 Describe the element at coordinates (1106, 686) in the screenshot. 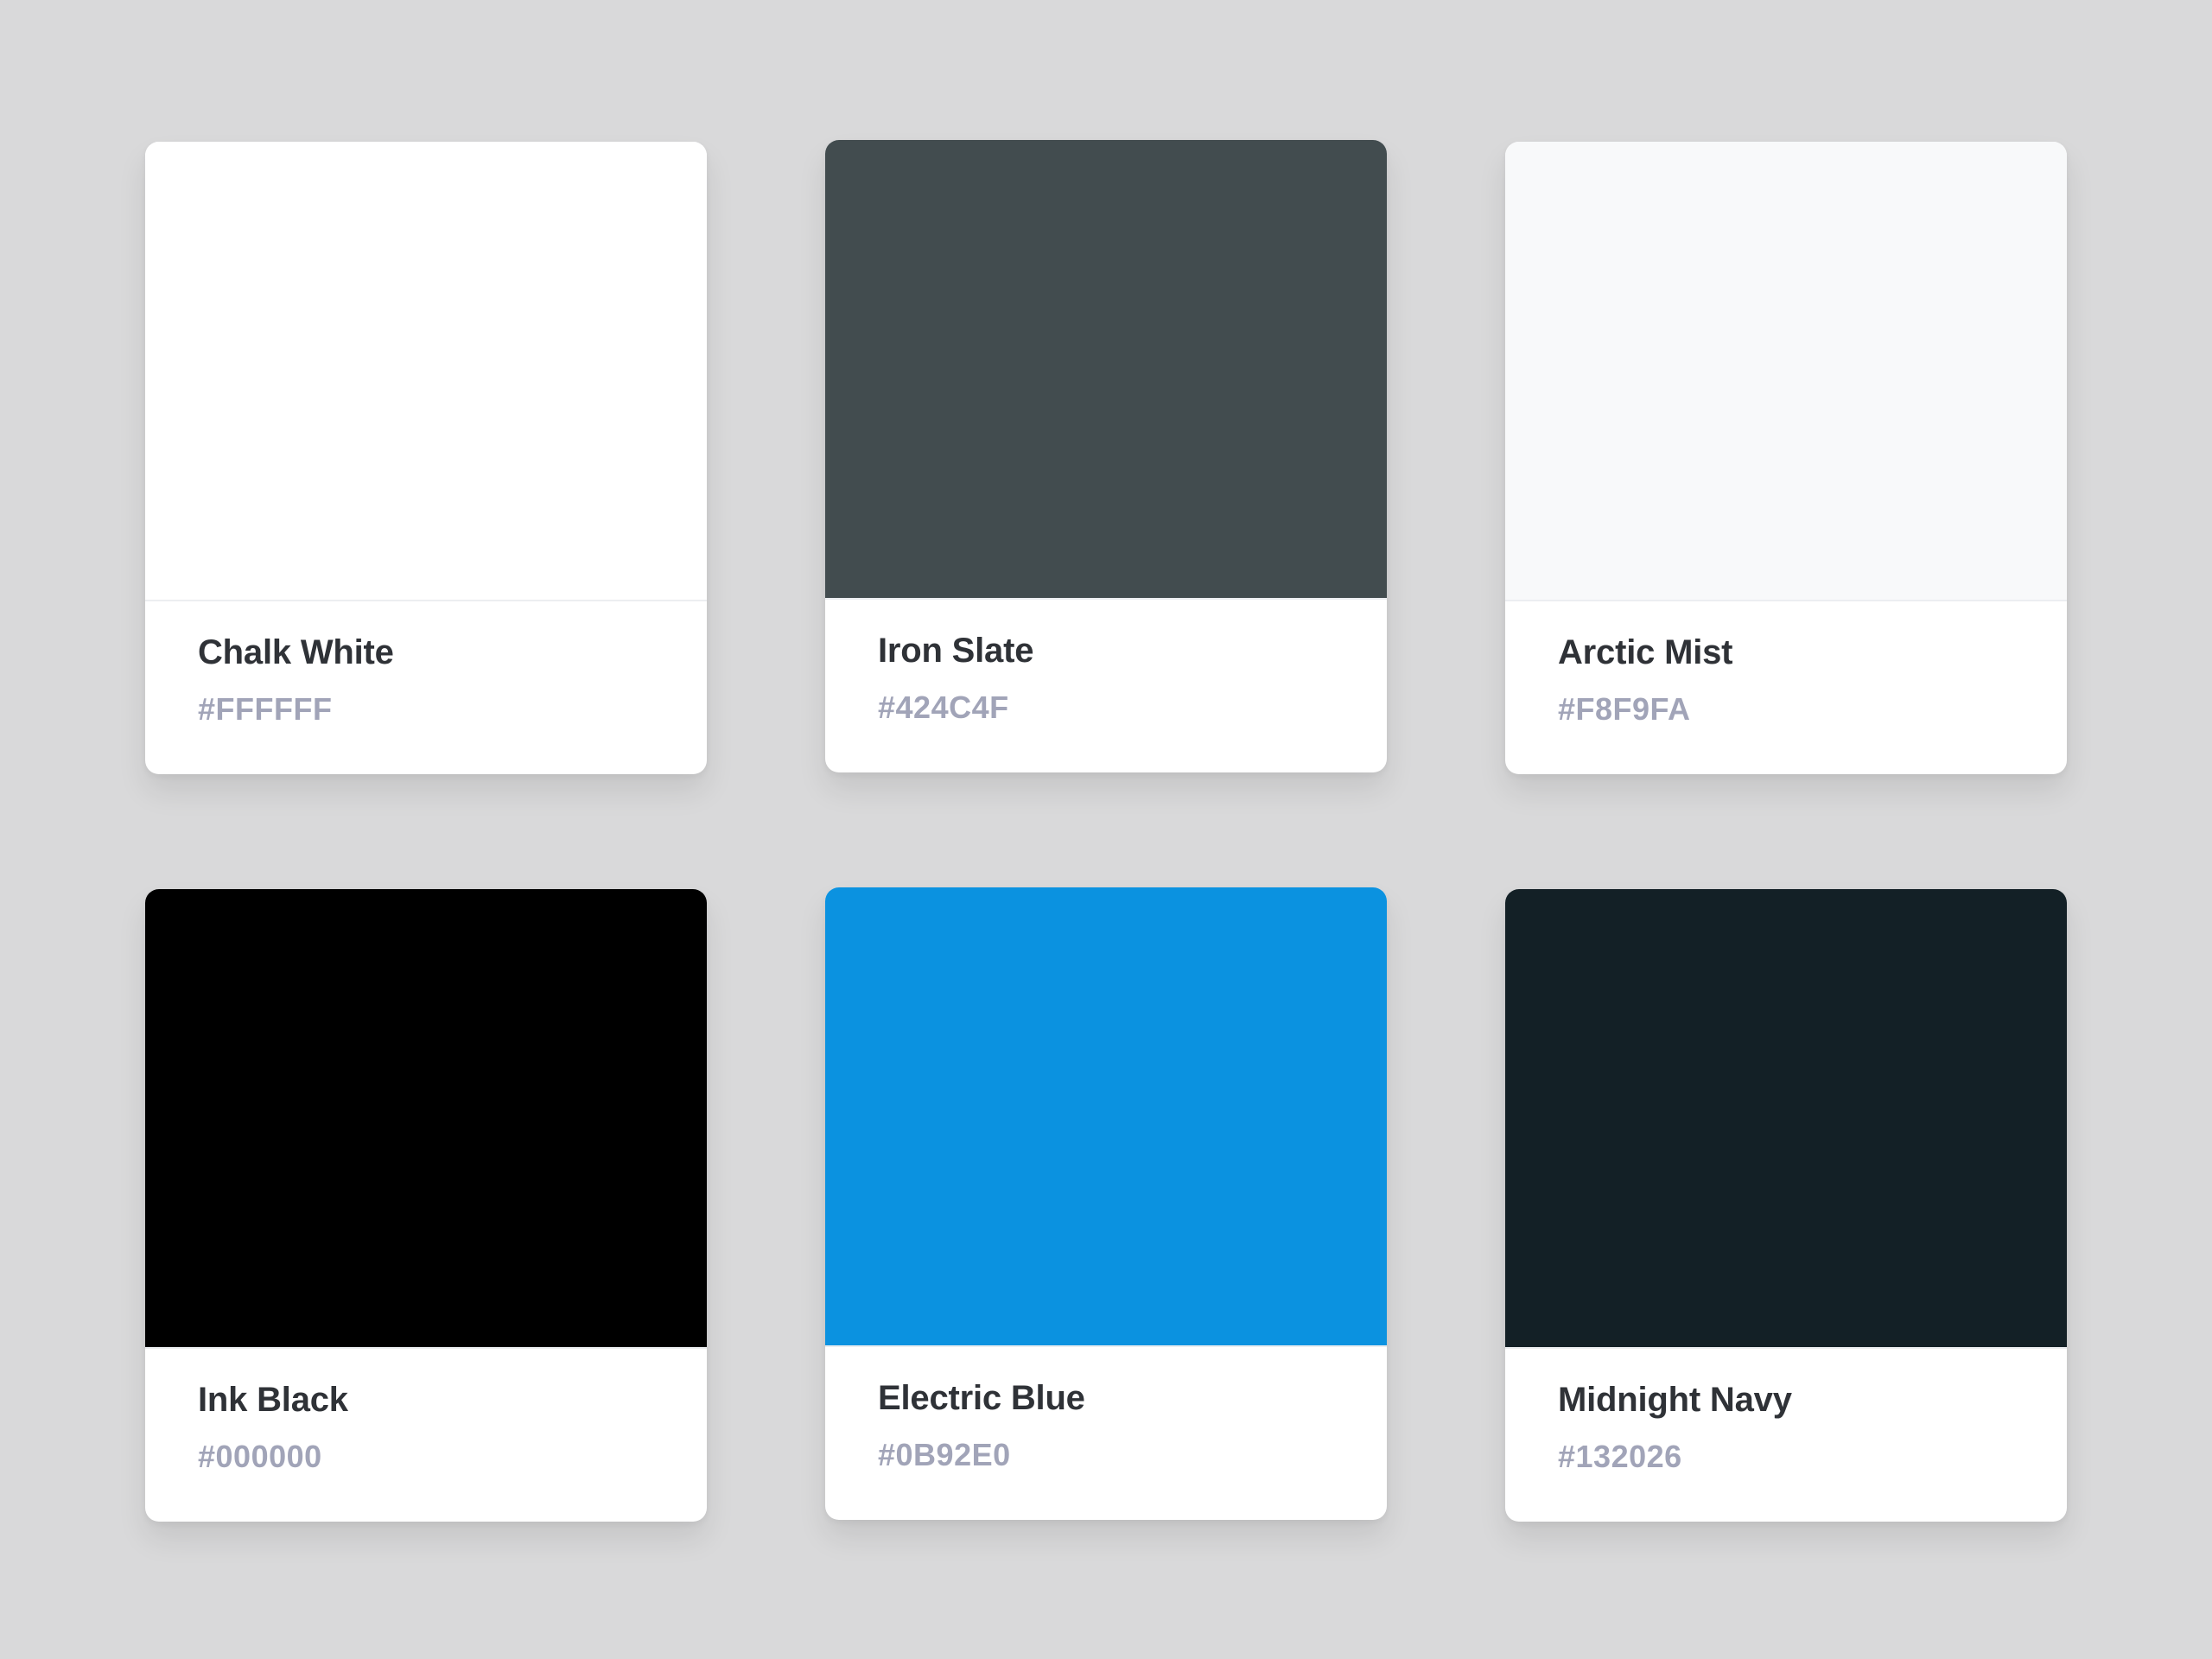

I see `color-info: Iron Slate #424C4F` at that location.